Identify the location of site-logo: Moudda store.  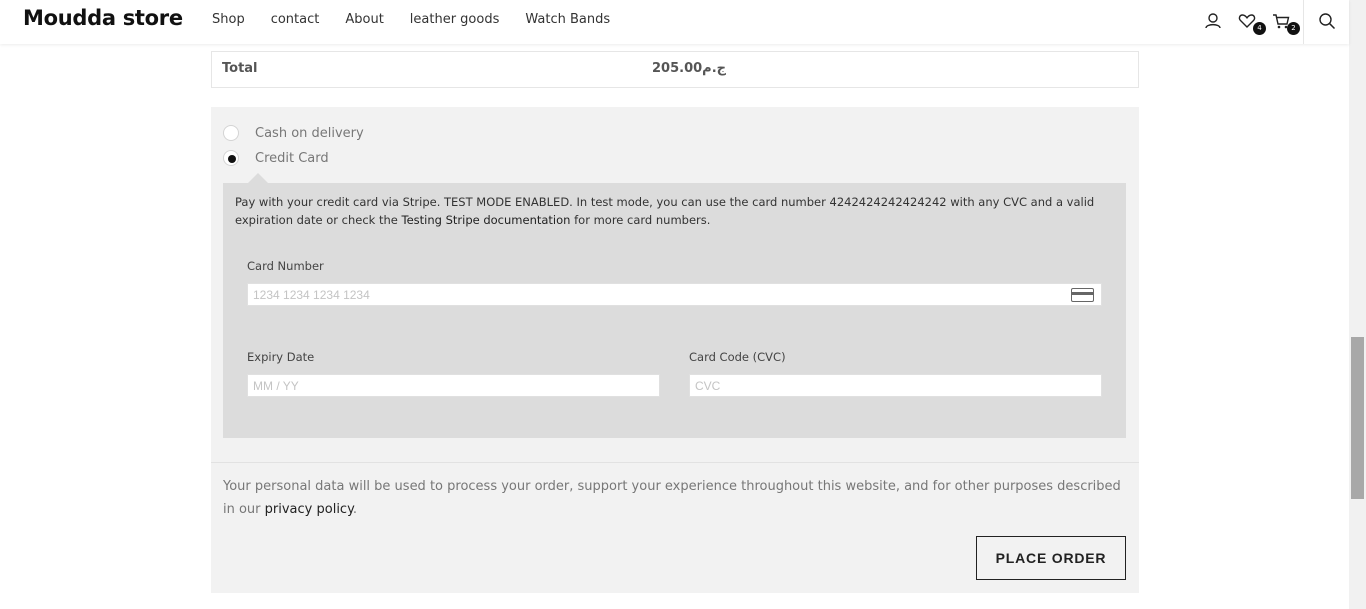
(103, 18).